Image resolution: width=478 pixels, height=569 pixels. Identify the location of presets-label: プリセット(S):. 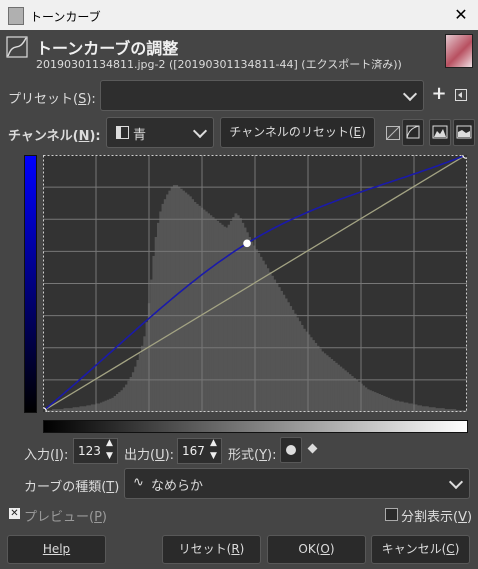
(52, 99).